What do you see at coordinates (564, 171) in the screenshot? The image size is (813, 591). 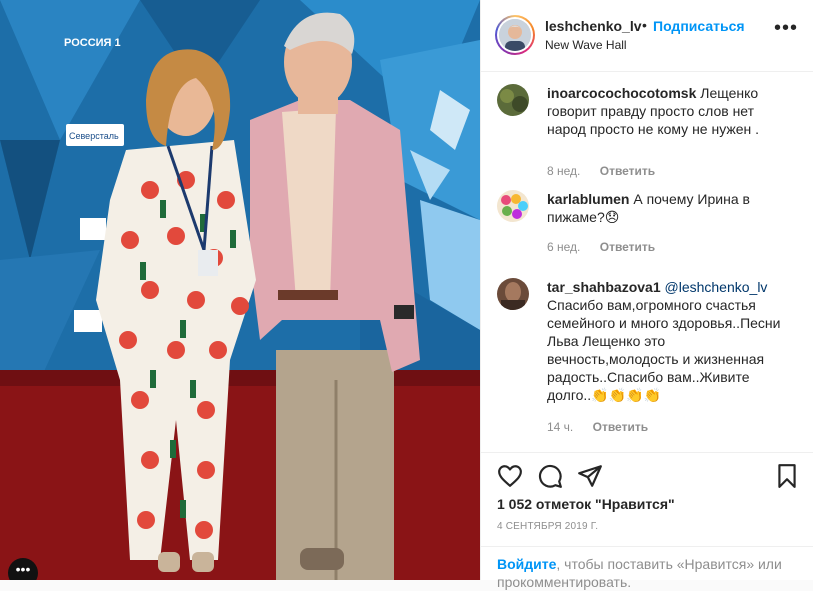 I see `comment-time: 8 нед.` at bounding box center [564, 171].